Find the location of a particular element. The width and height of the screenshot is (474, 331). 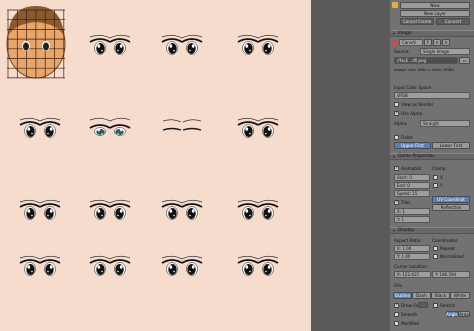

alpha-value: Straight is located at coordinates (431, 123).